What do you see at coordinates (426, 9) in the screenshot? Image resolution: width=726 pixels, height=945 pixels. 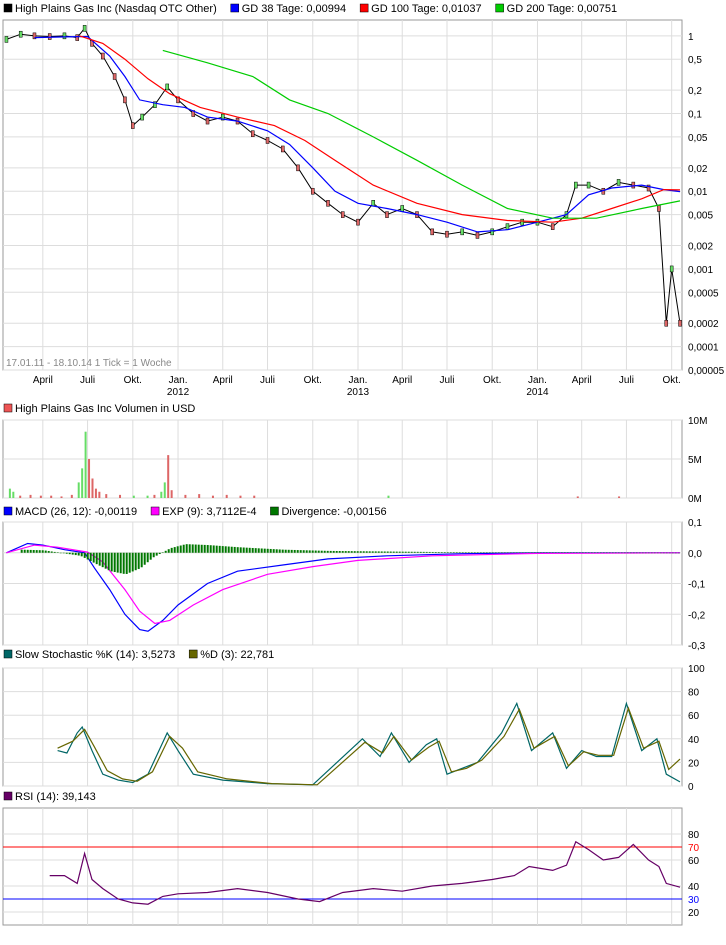 I see `legend-label: GD 100 Tage: 0,01037` at bounding box center [426, 9].